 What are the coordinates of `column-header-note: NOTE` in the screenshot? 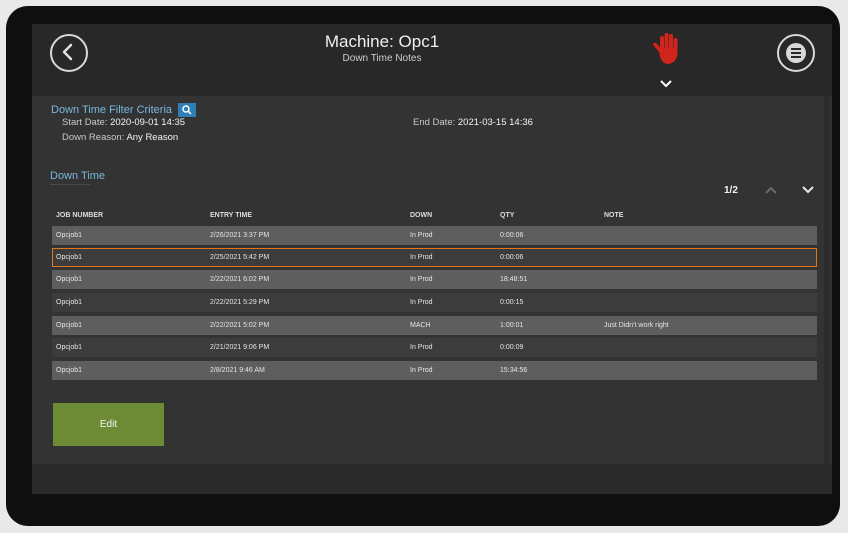 It's located at (614, 215).